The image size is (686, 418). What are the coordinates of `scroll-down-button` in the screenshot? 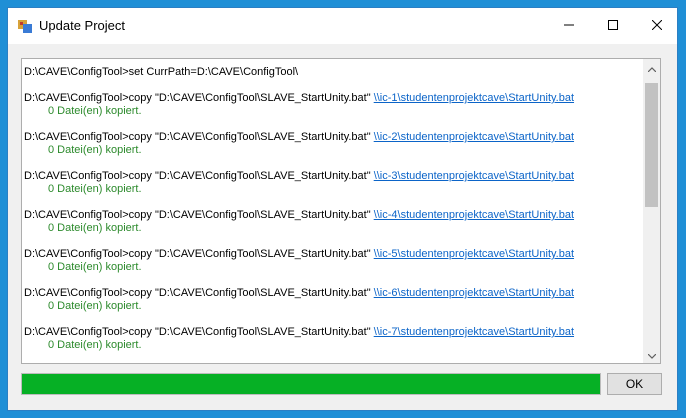 It's located at (651, 354).